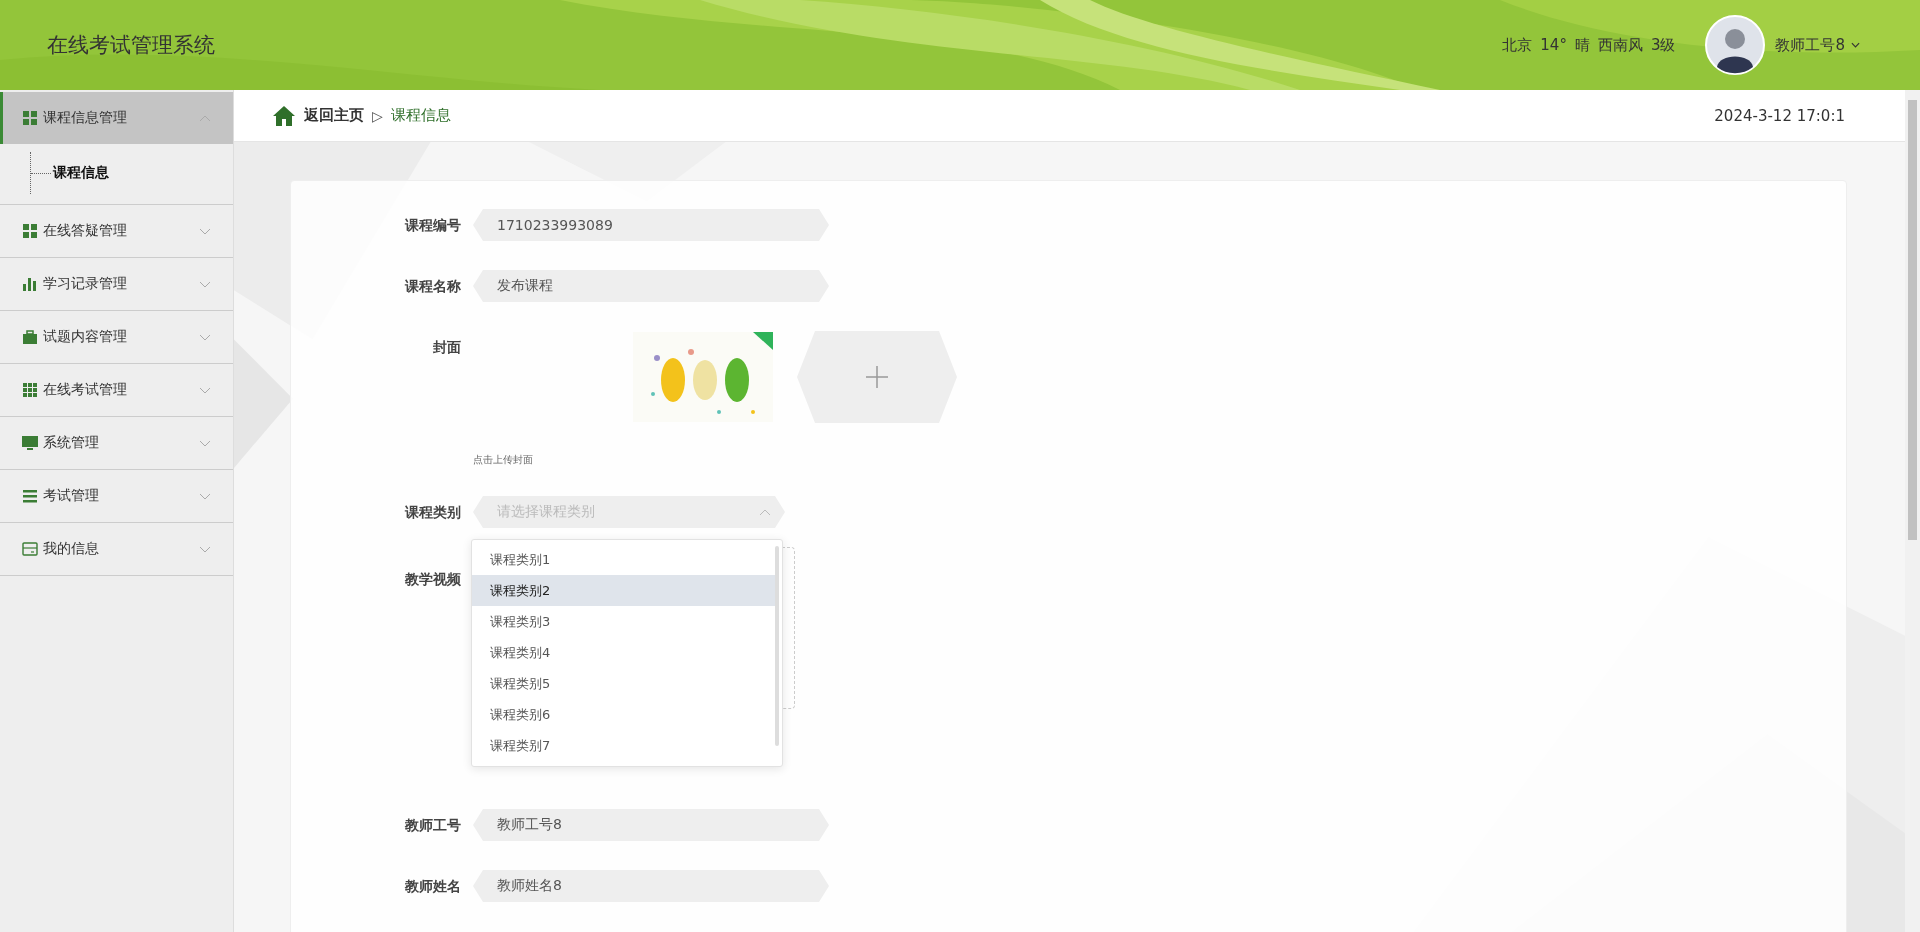 The width and height of the screenshot is (1920, 932). I want to click on app-title: 在线考试管理系统, so click(131, 45).